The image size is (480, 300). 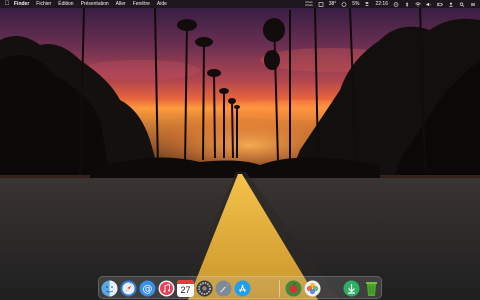 I want to click on mail-icon: @, so click(x=147, y=288).